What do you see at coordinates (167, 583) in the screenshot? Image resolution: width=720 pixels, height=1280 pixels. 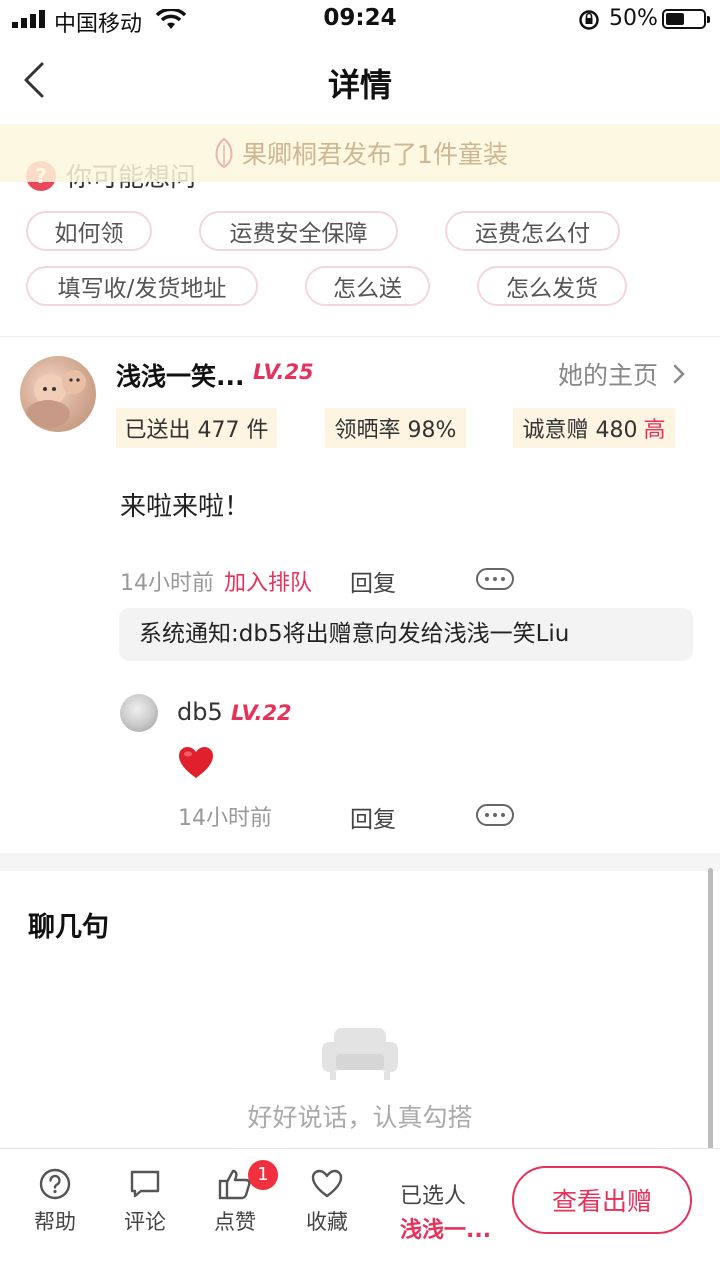 I see `post-time: 14小时前` at bounding box center [167, 583].